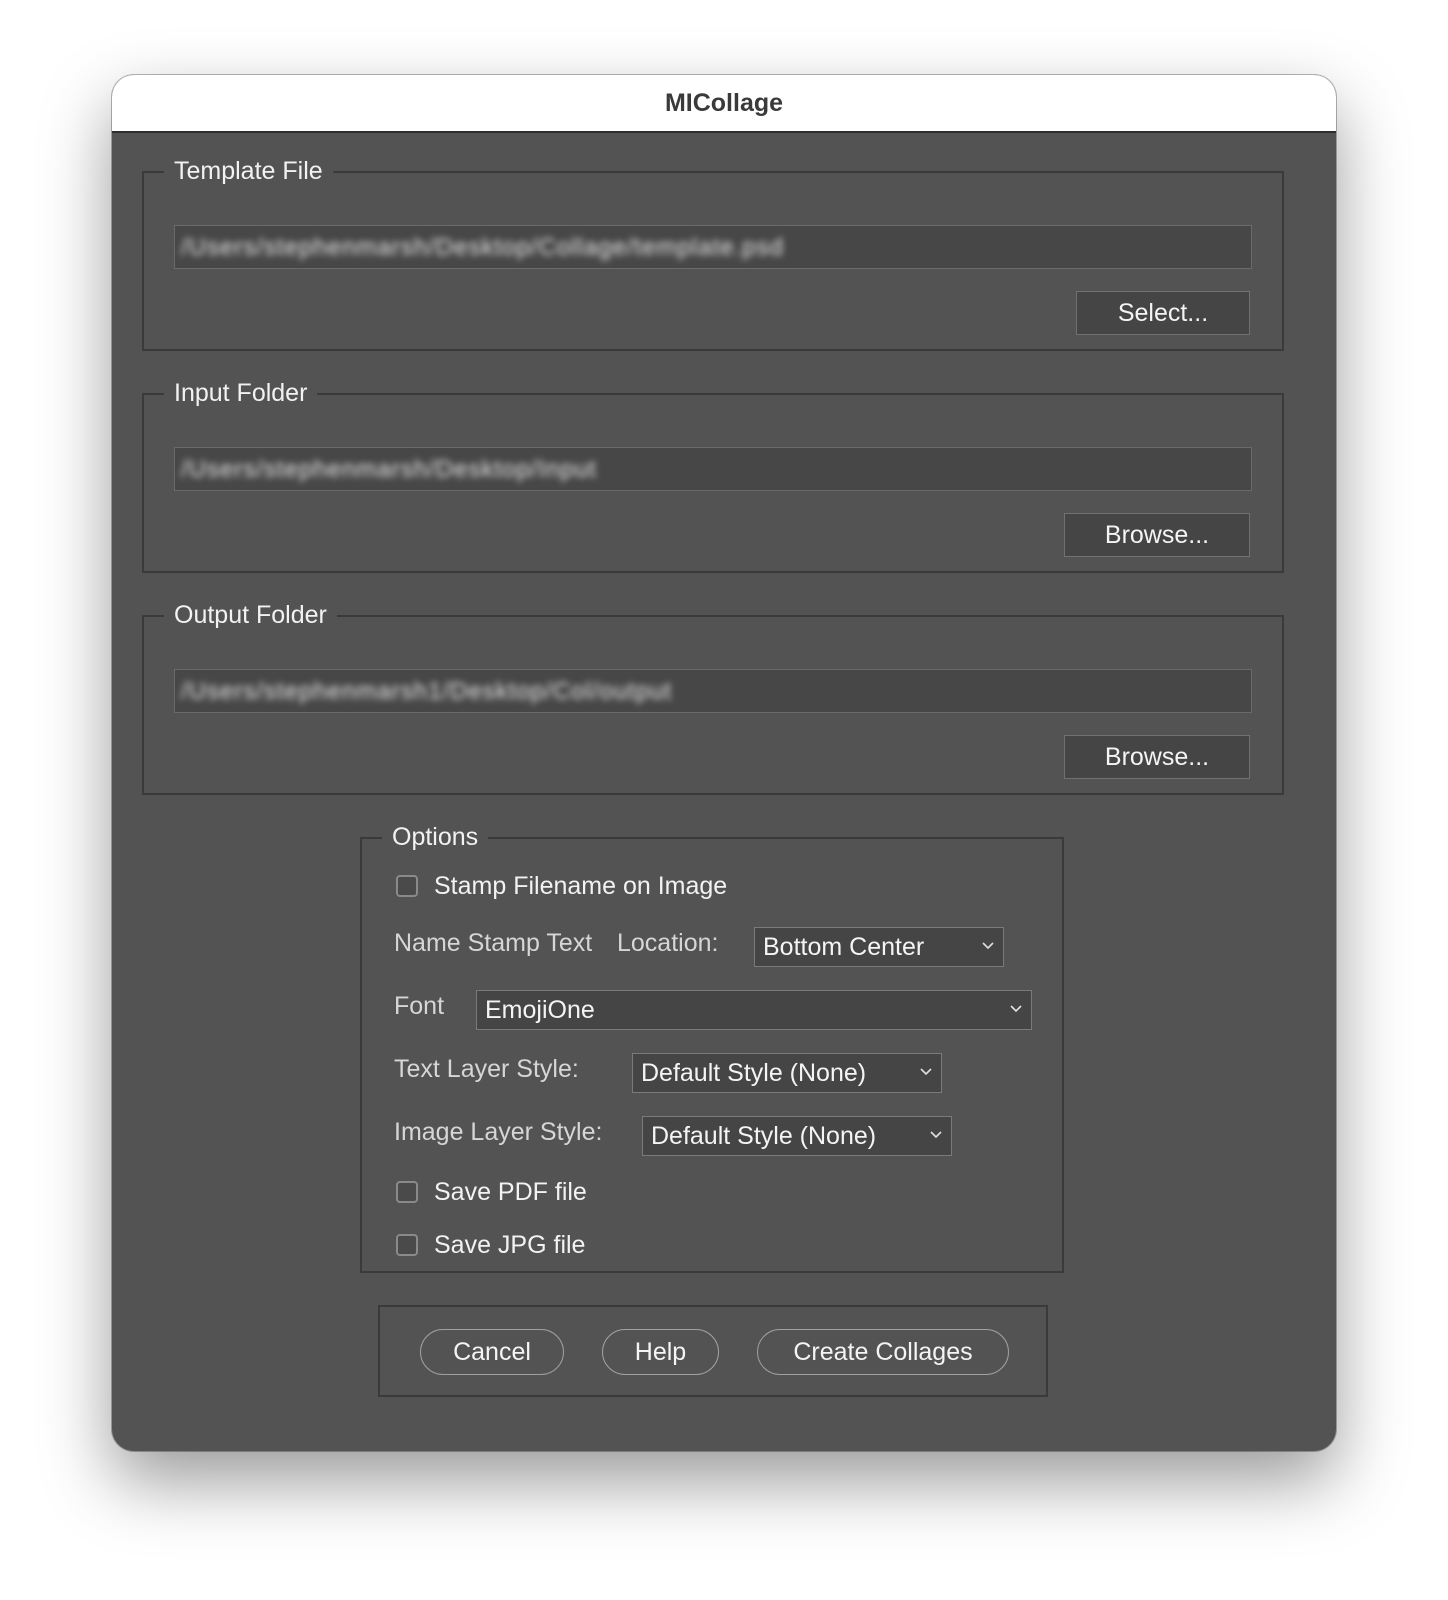 The width and height of the screenshot is (1448, 1600). Describe the element at coordinates (713, 469) in the screenshot. I see `input-folder-path-field: /Users/stephenmarsh/Desktop/Input` at that location.